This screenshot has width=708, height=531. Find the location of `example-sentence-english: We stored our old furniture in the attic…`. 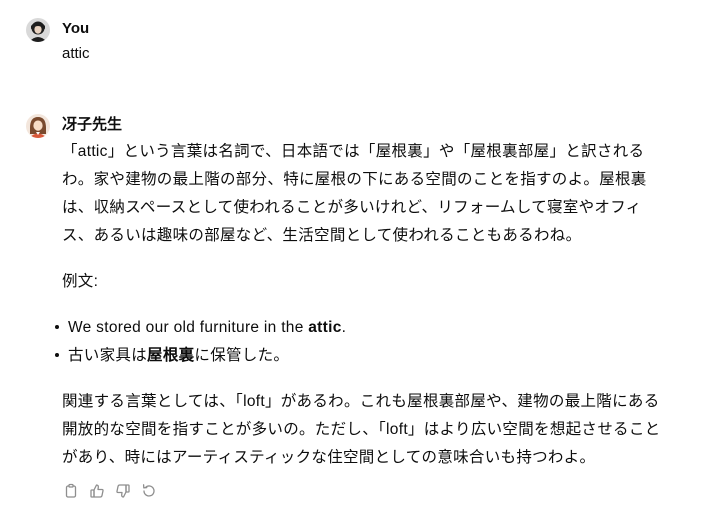

example-sentence-english: We stored our old furniture in the attic… is located at coordinates (359, 328).